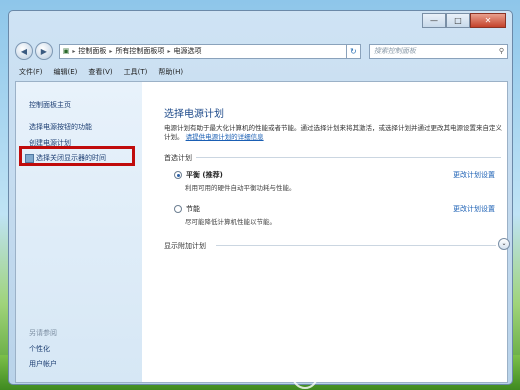 Image resolution: width=520 pixels, height=390 pixels. I want to click on search-icon: ⚲, so click(501, 51).